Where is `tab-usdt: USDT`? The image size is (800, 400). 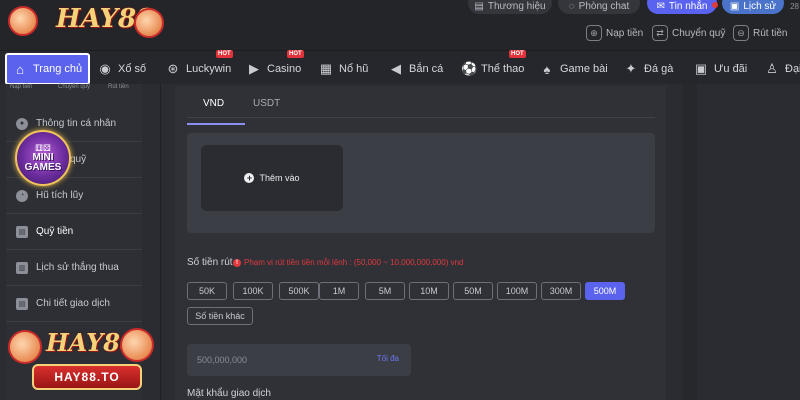
tab-usdt: USDT is located at coordinates (266, 103).